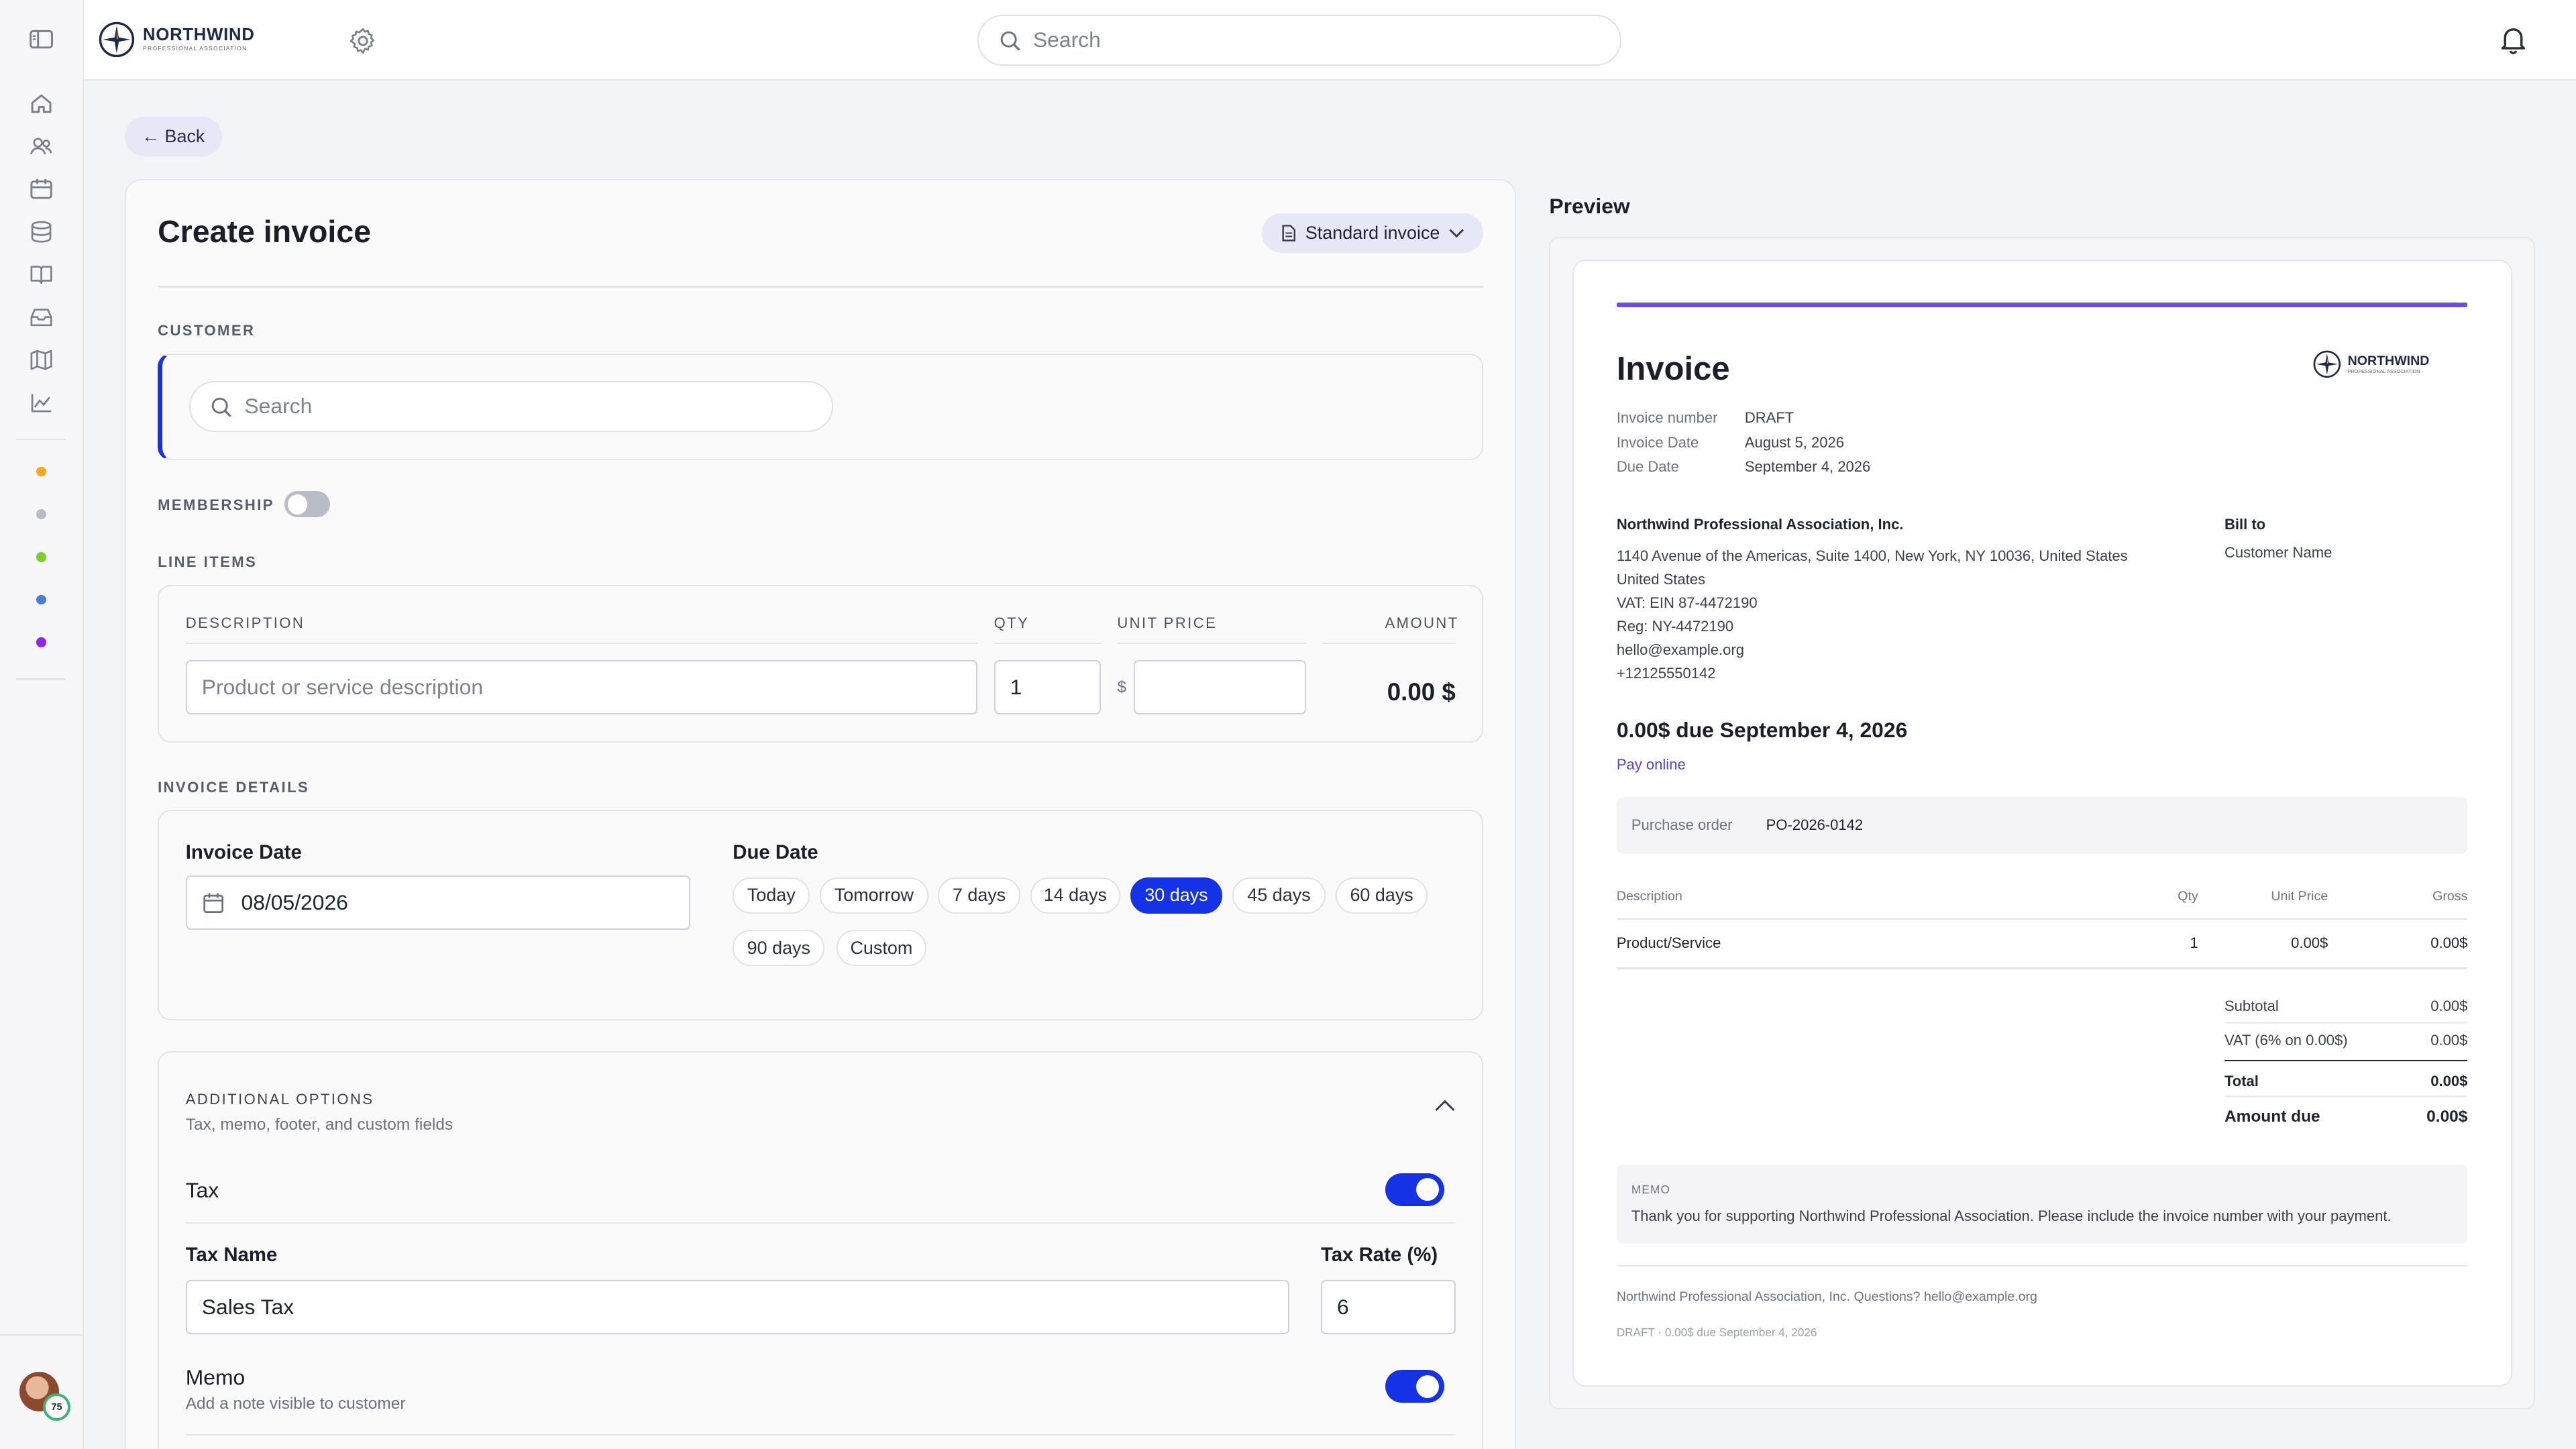 This screenshot has height=1449, width=2576. What do you see at coordinates (41, 642) in the screenshot?
I see `status-dot-purple` at bounding box center [41, 642].